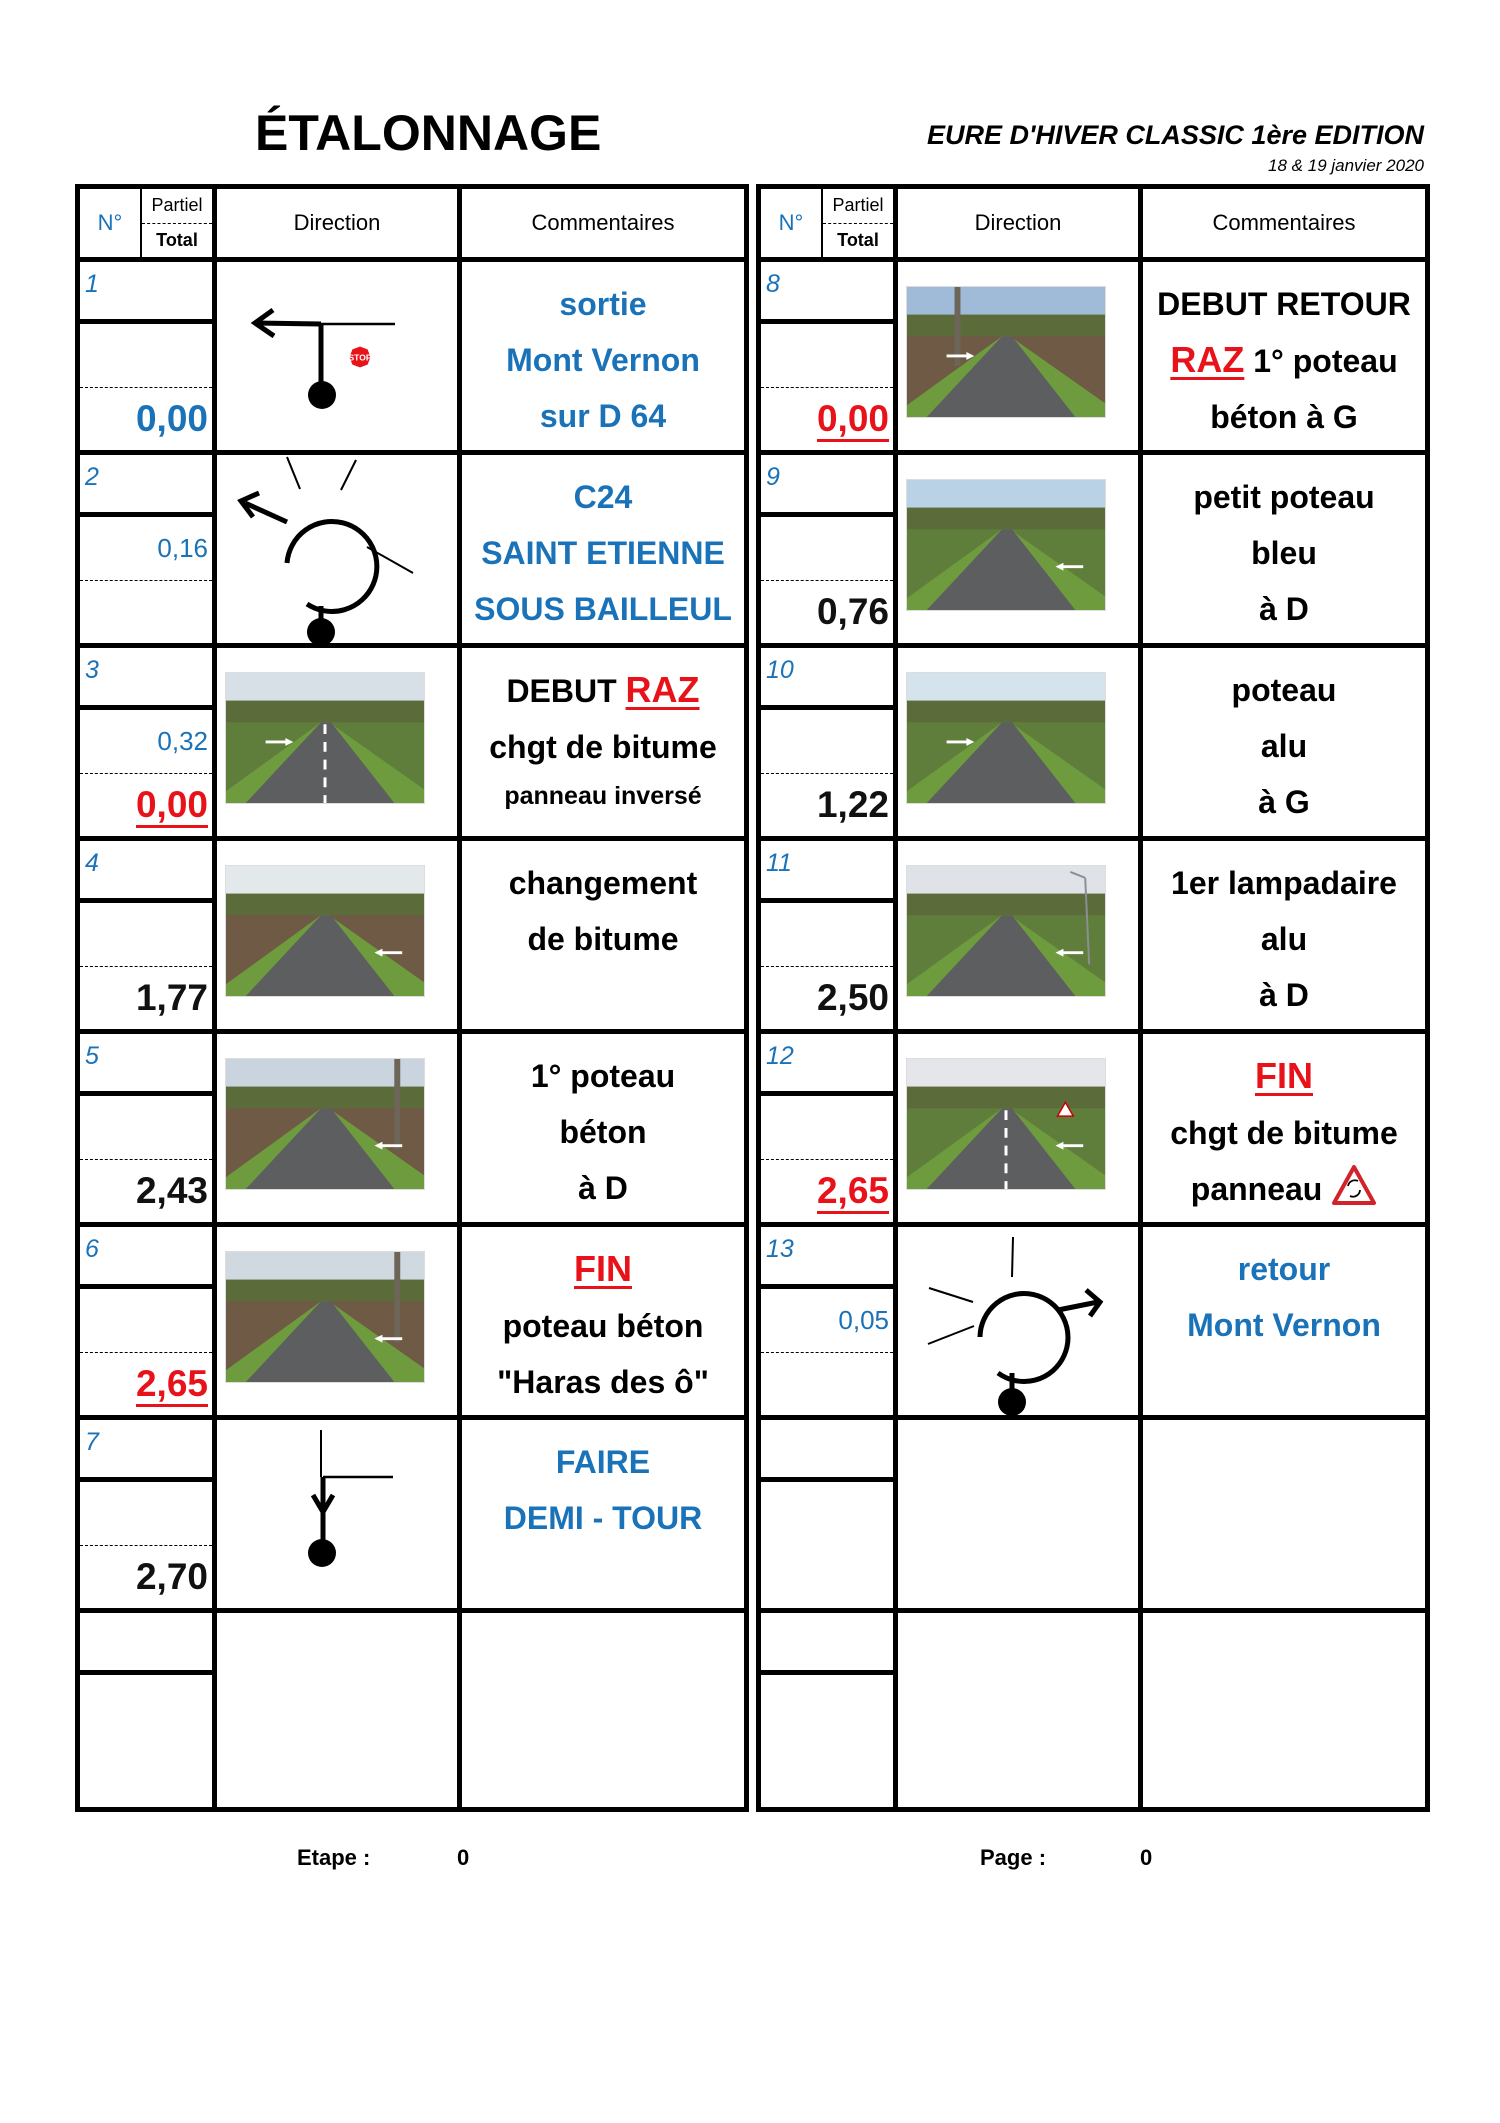 The width and height of the screenshot is (1500, 2123). I want to click on comment-line: DEBUT RAZ, so click(602, 690).